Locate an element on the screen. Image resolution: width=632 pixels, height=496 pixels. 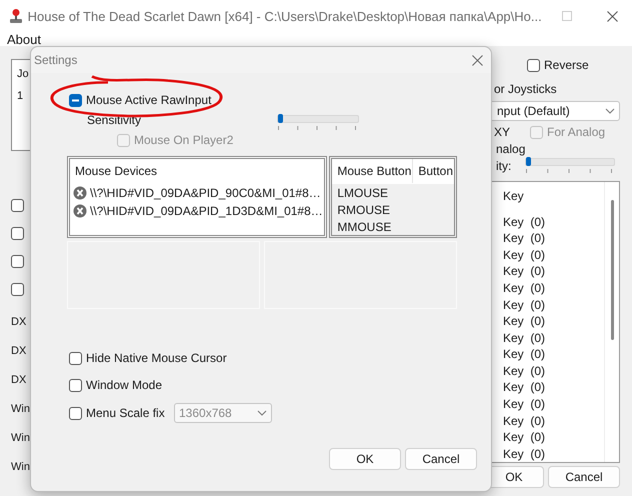
list-header: Jo is located at coordinates (23, 74).